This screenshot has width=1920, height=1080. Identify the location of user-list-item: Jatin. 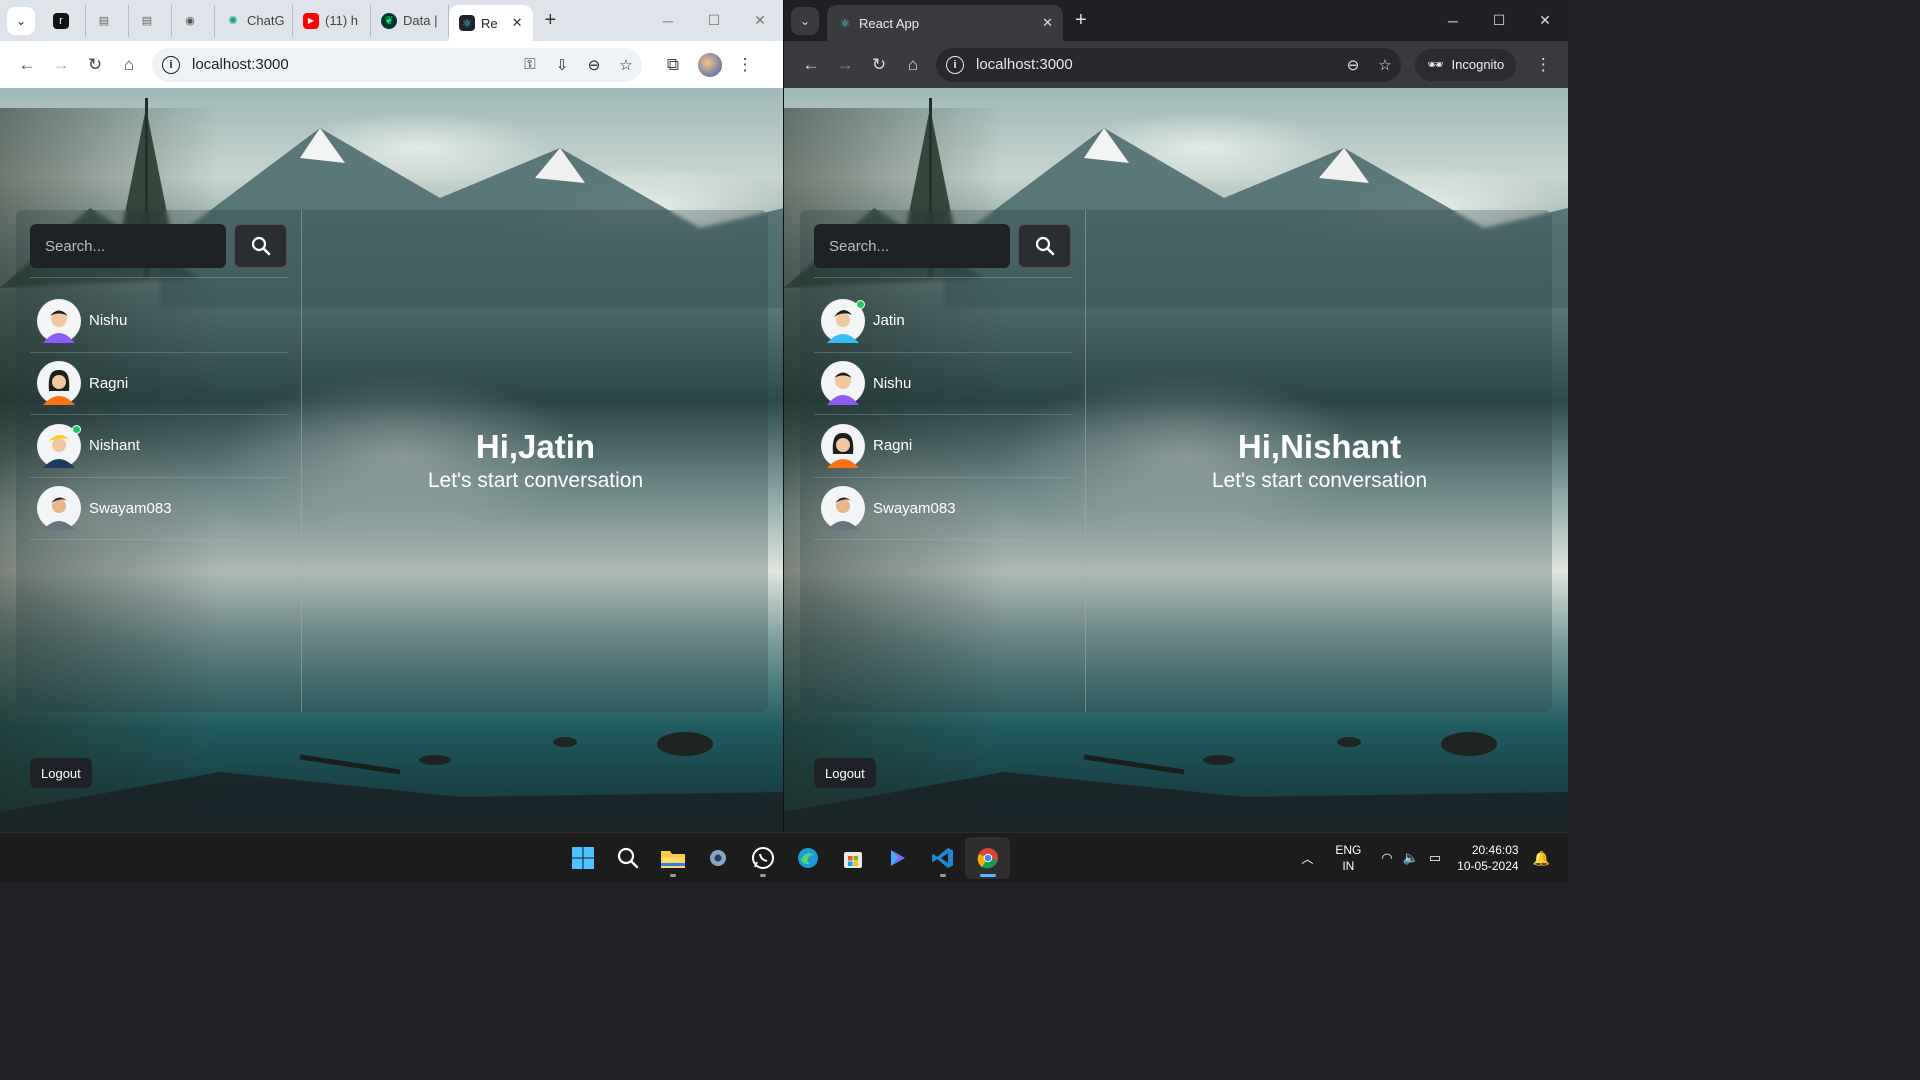
(943, 321).